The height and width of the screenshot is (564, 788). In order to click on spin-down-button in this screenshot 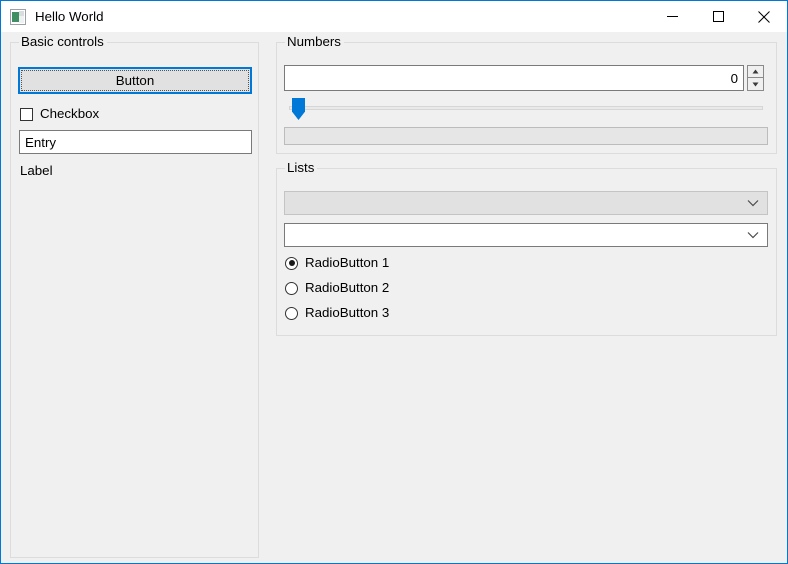, I will do `click(755, 84)`.